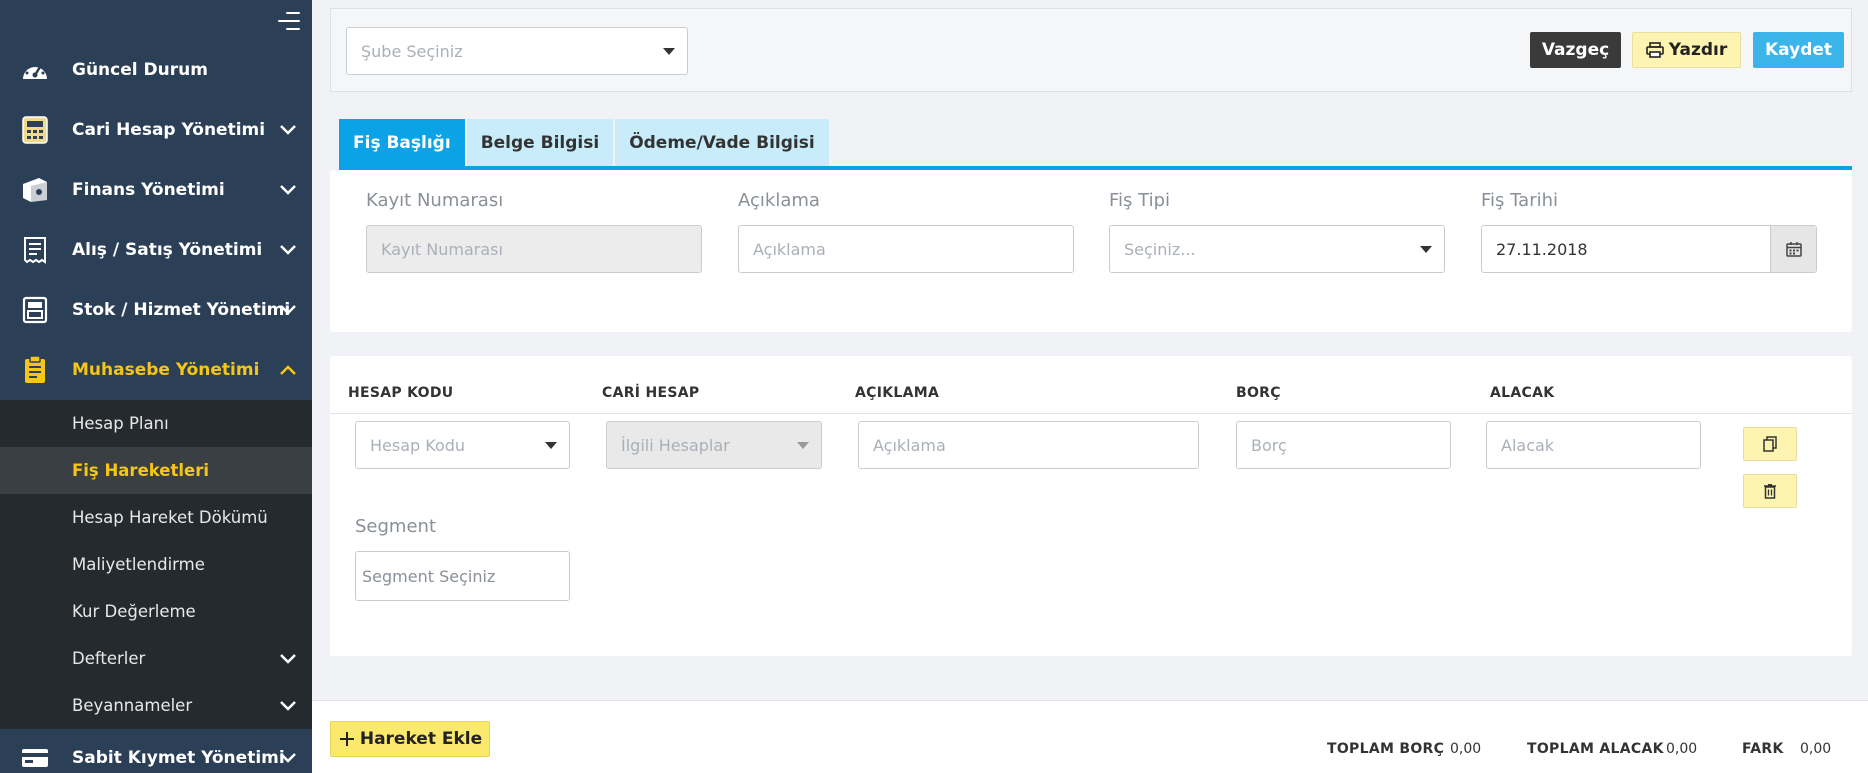 This screenshot has height=773, width=1868. Describe the element at coordinates (1269, 445) in the screenshot. I see `debit-placeholder: Borç` at that location.